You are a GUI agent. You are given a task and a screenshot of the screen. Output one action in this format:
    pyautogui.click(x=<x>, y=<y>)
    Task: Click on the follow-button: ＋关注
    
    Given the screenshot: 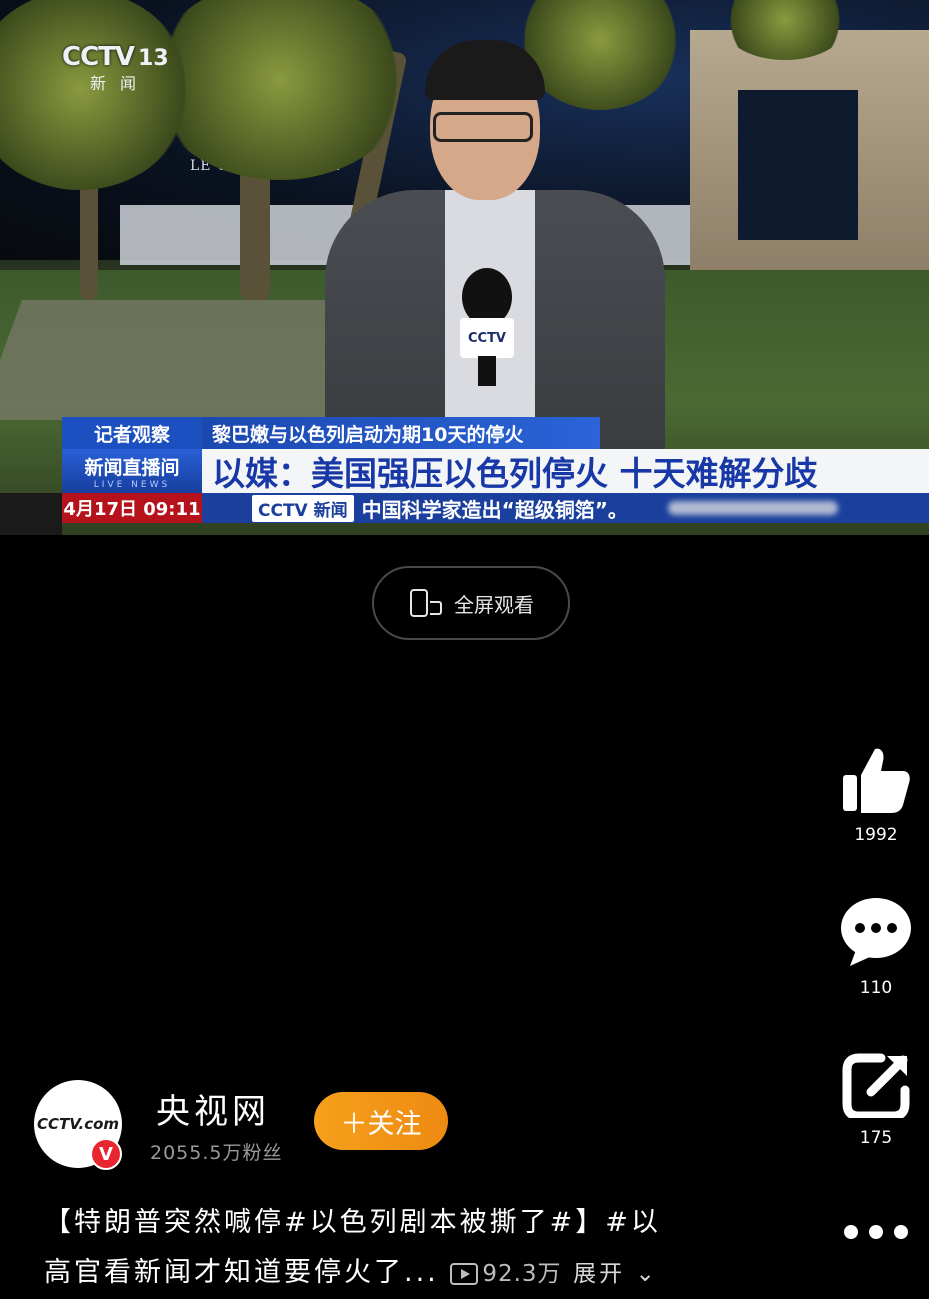 What is the action you would take?
    pyautogui.click(x=381, y=1121)
    